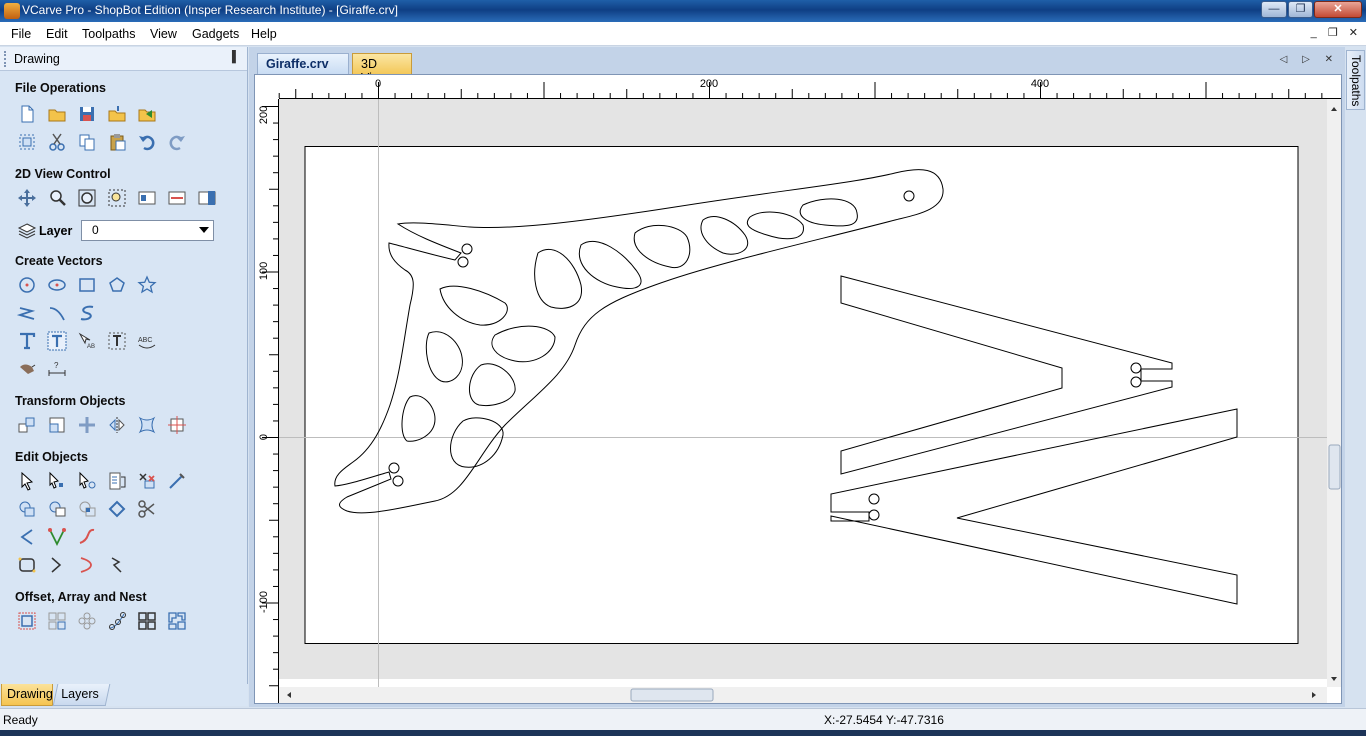 This screenshot has width=1366, height=736. I want to click on offset-icon, so click(27, 621).